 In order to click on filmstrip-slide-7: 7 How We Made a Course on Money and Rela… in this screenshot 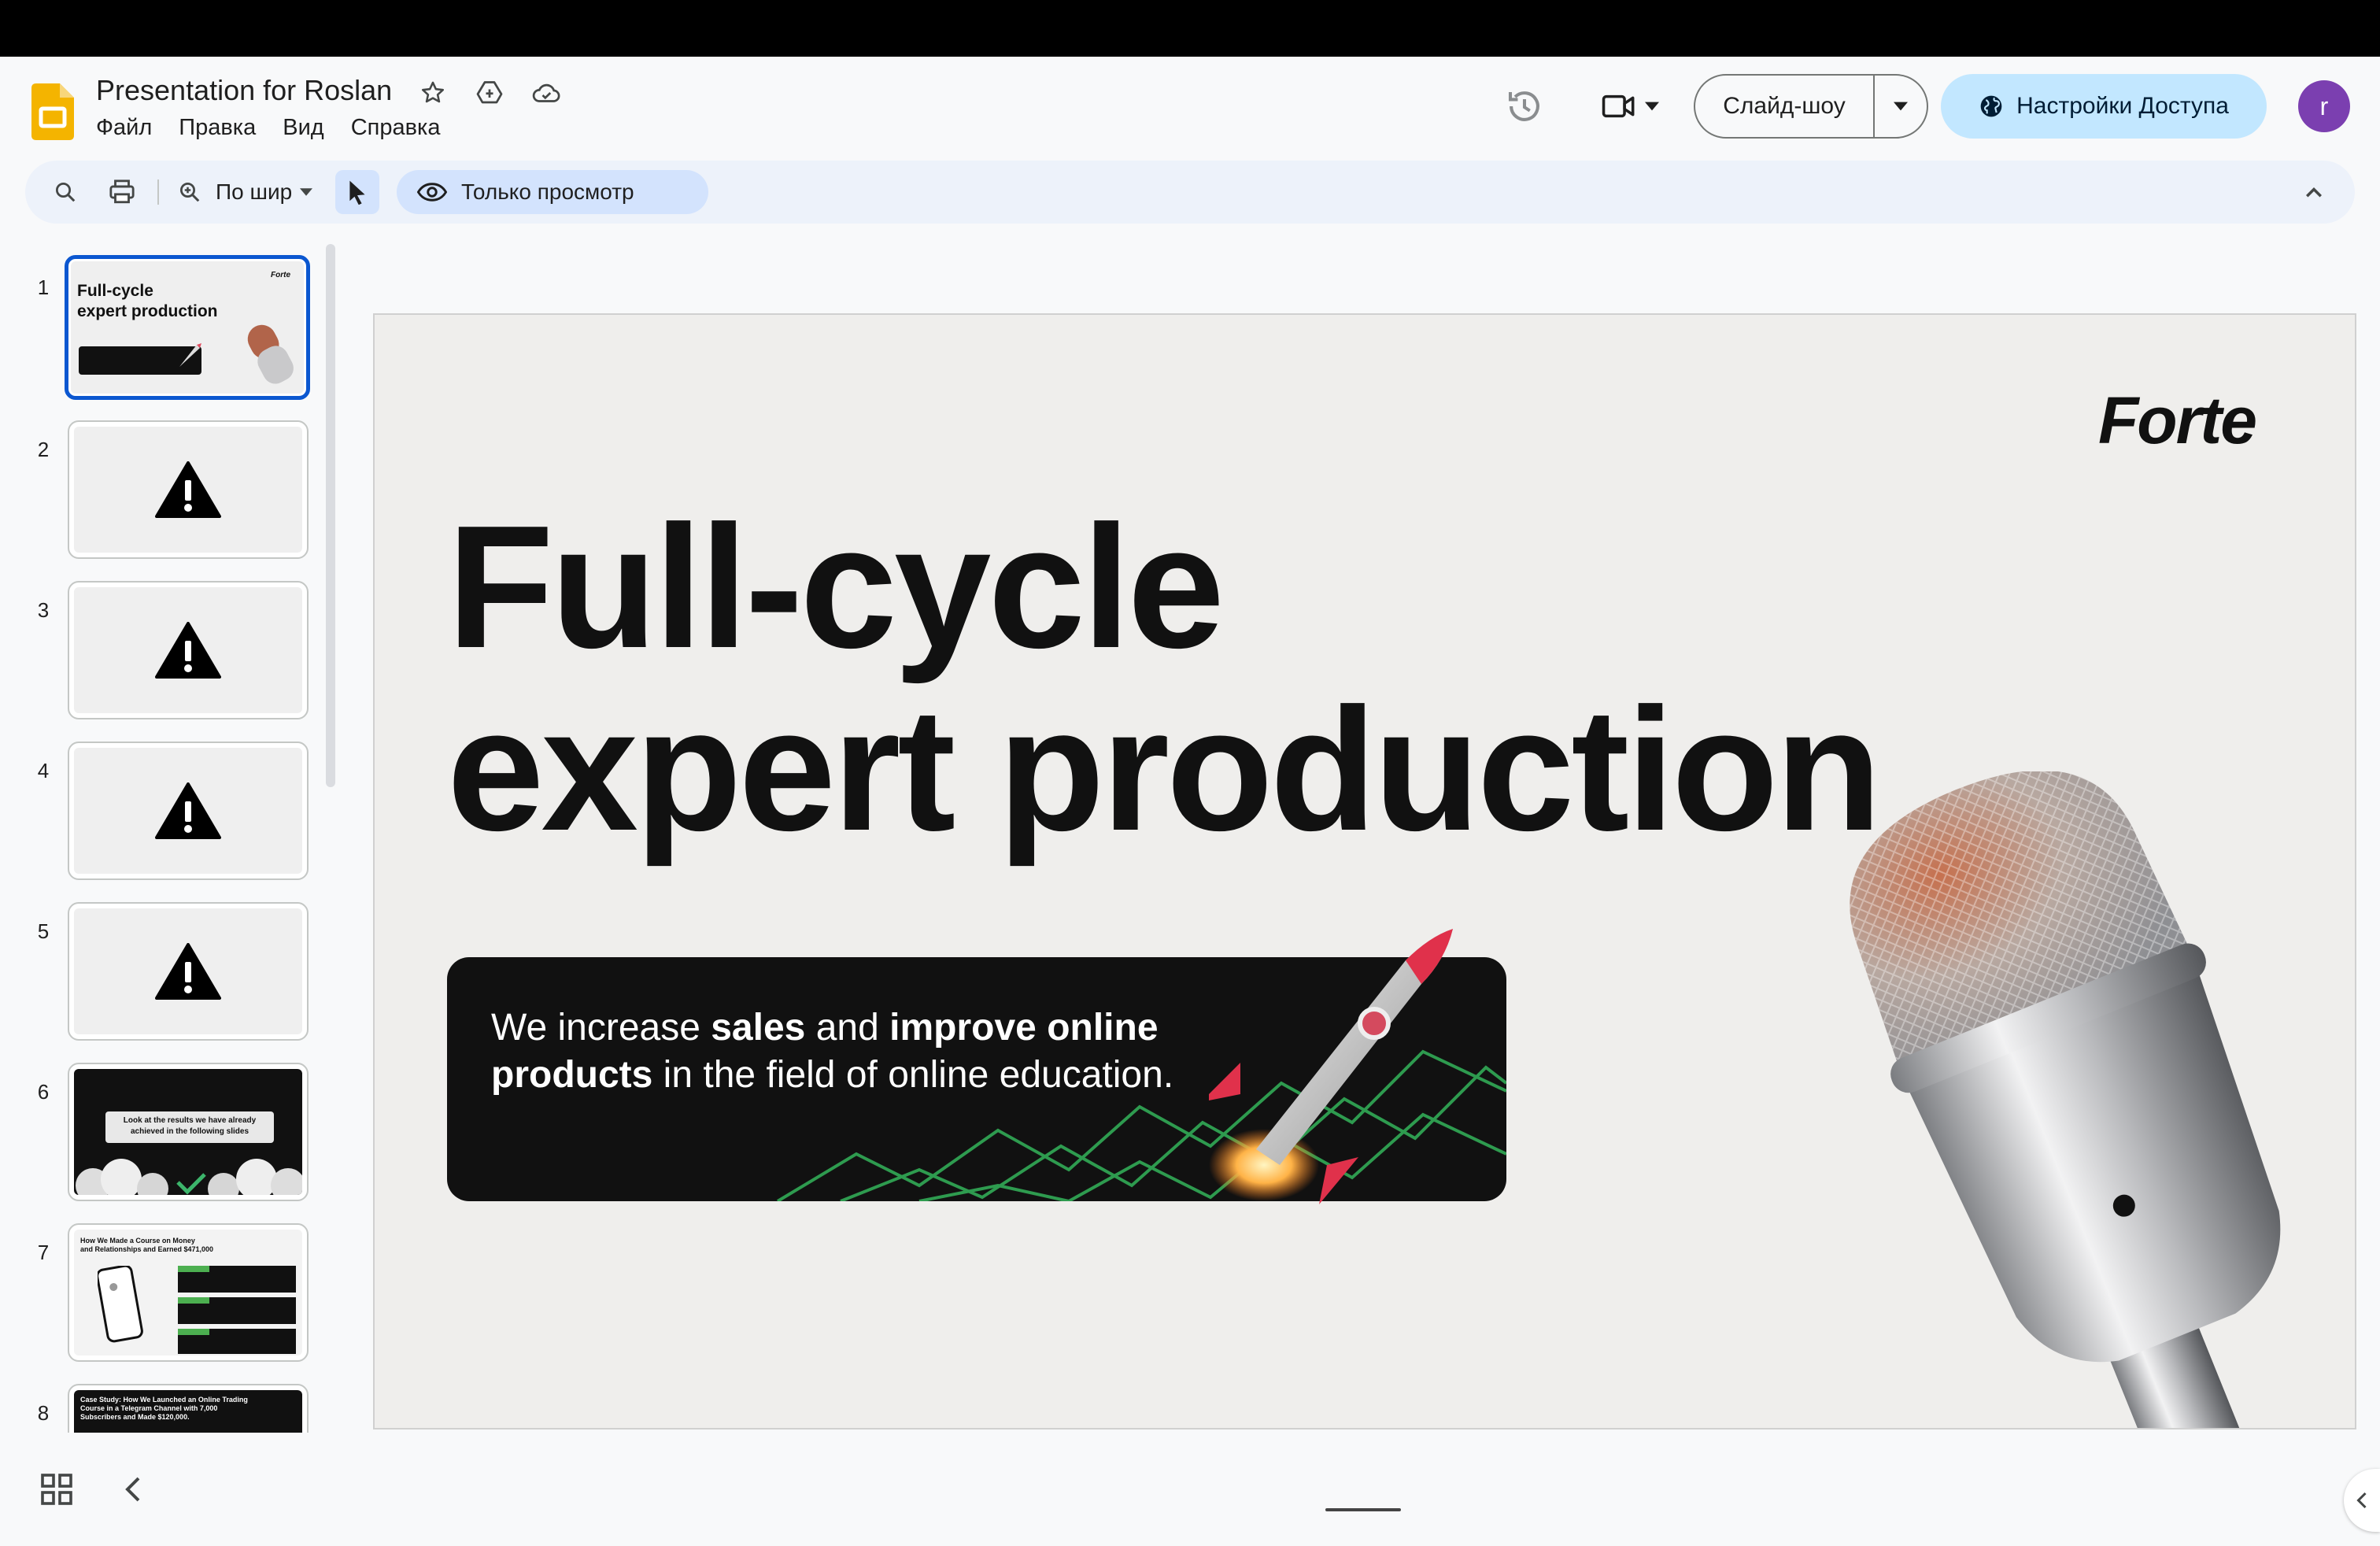, I will do `click(161, 1298)`.